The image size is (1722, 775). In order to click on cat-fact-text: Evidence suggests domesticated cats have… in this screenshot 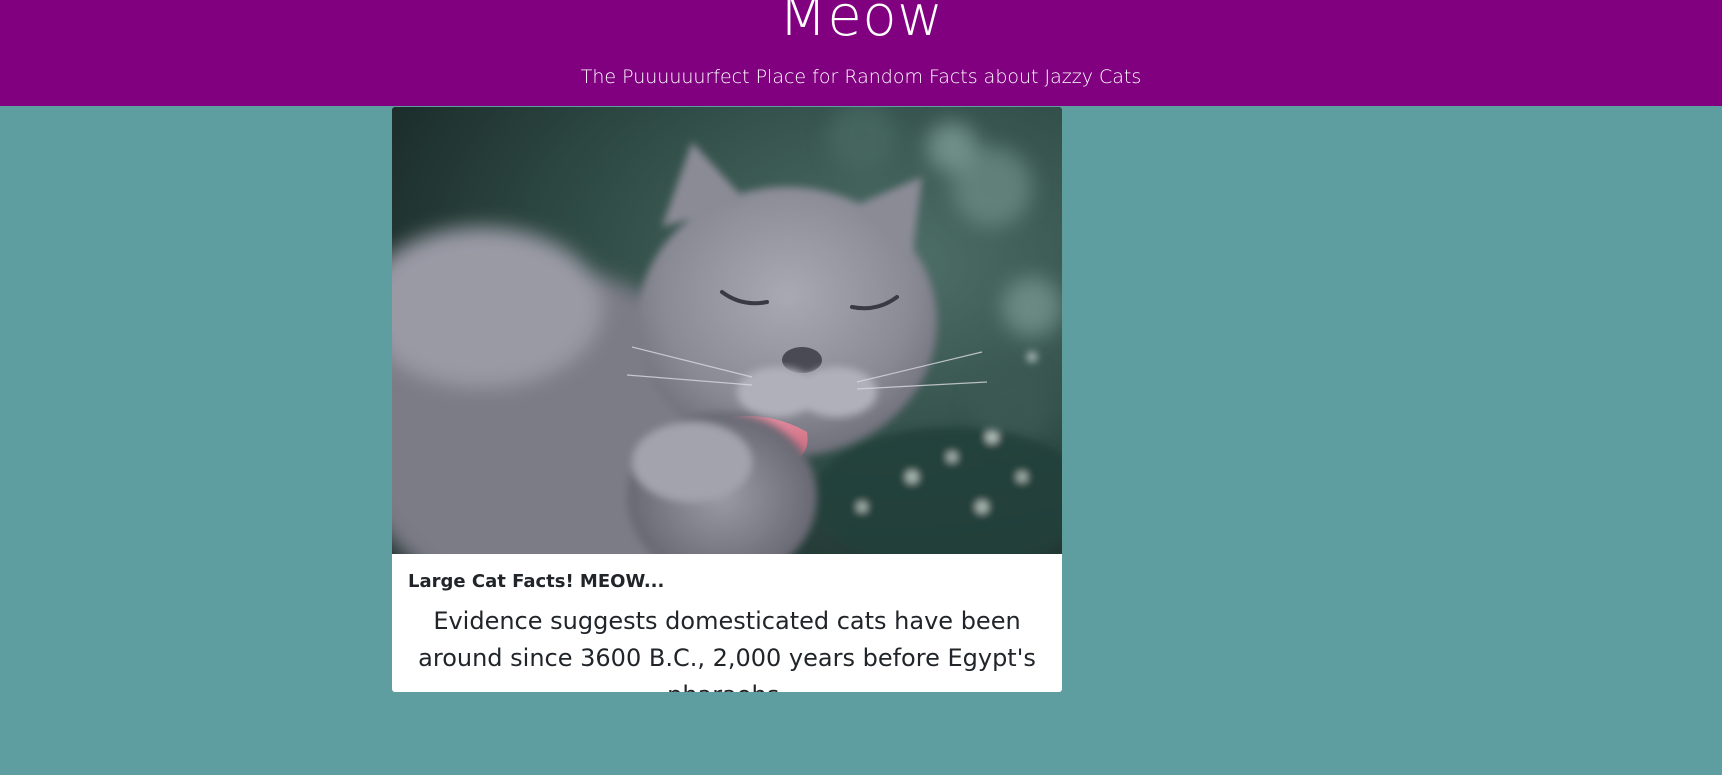, I will do `click(727, 649)`.